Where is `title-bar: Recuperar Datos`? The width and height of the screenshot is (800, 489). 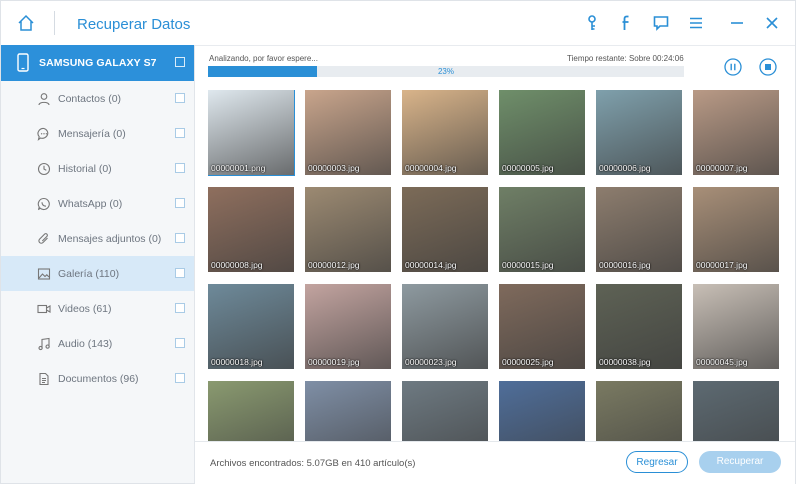 title-bar: Recuperar Datos is located at coordinates (398, 23).